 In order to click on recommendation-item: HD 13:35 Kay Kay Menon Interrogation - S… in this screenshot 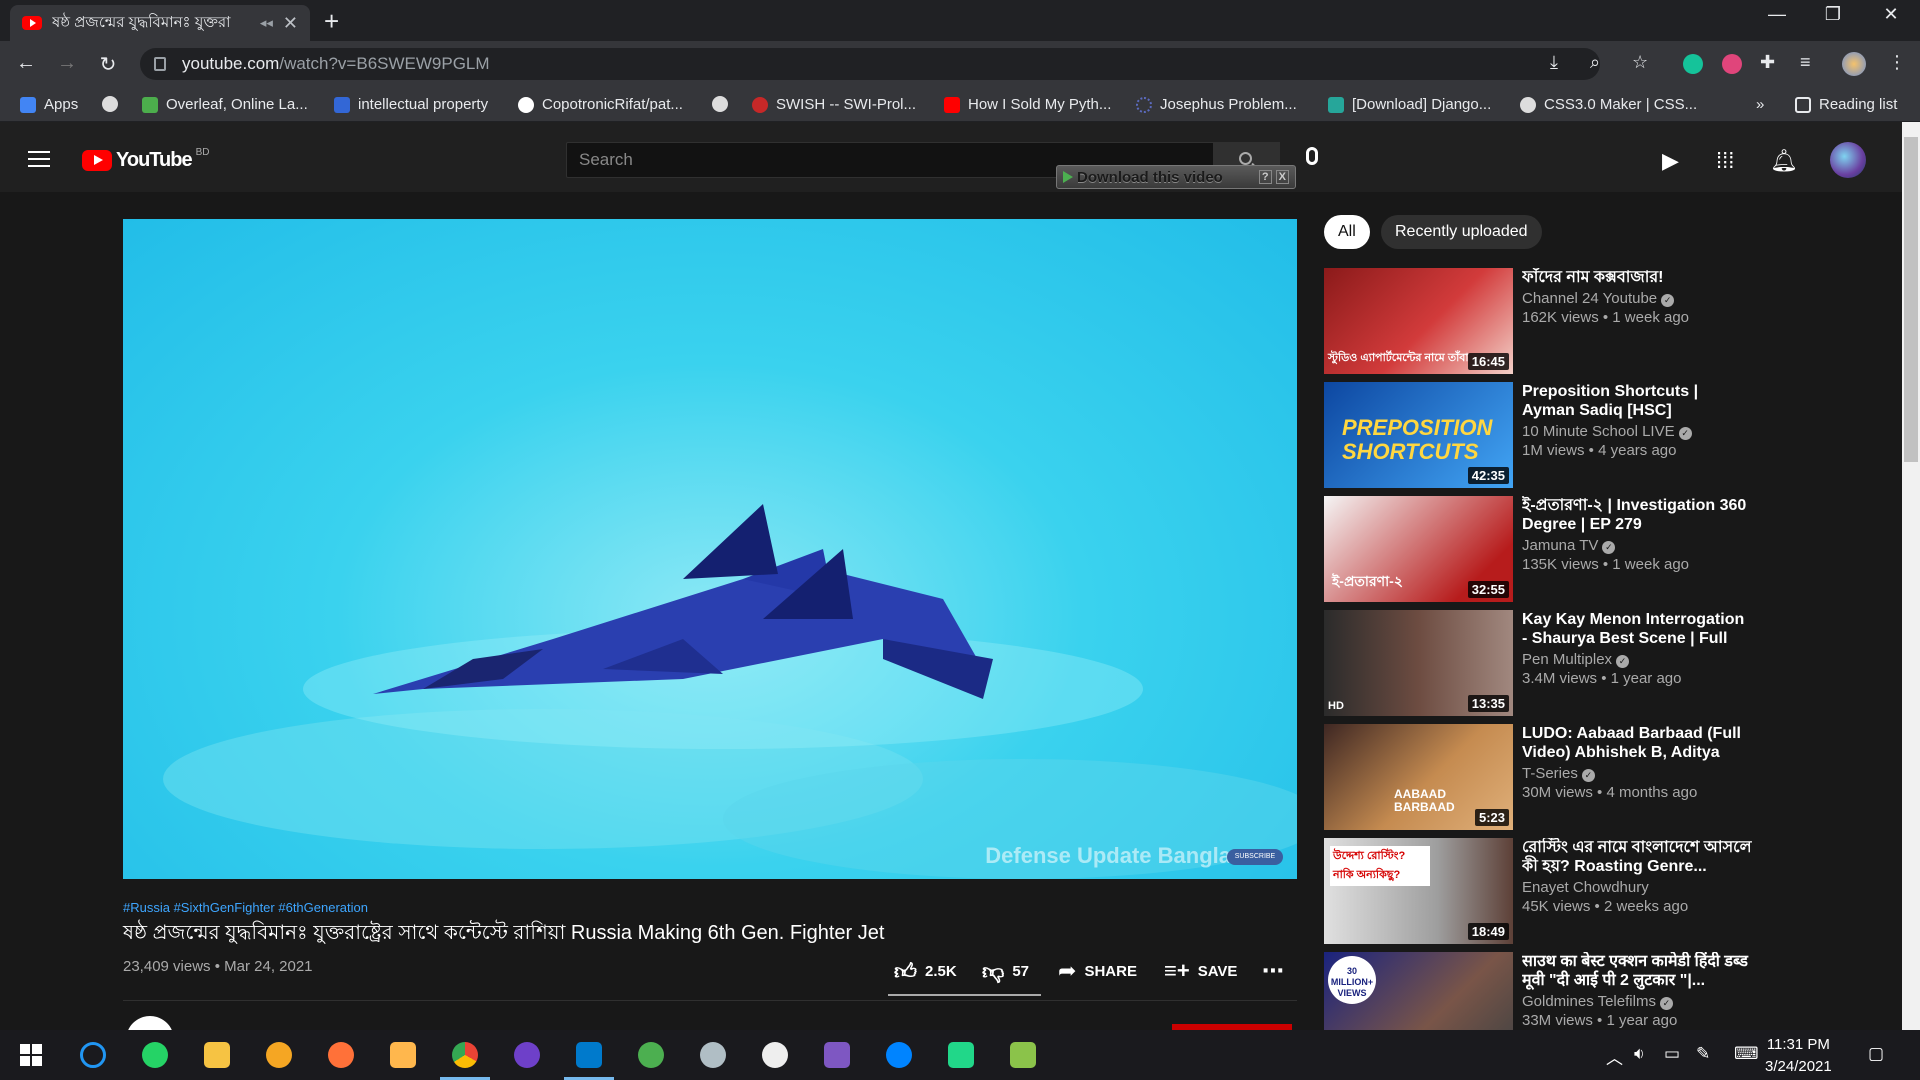, I will do `click(1544, 663)`.